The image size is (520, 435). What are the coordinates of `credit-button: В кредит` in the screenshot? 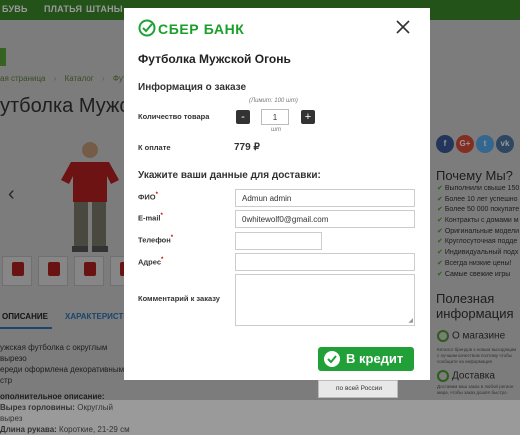 It's located at (366, 359).